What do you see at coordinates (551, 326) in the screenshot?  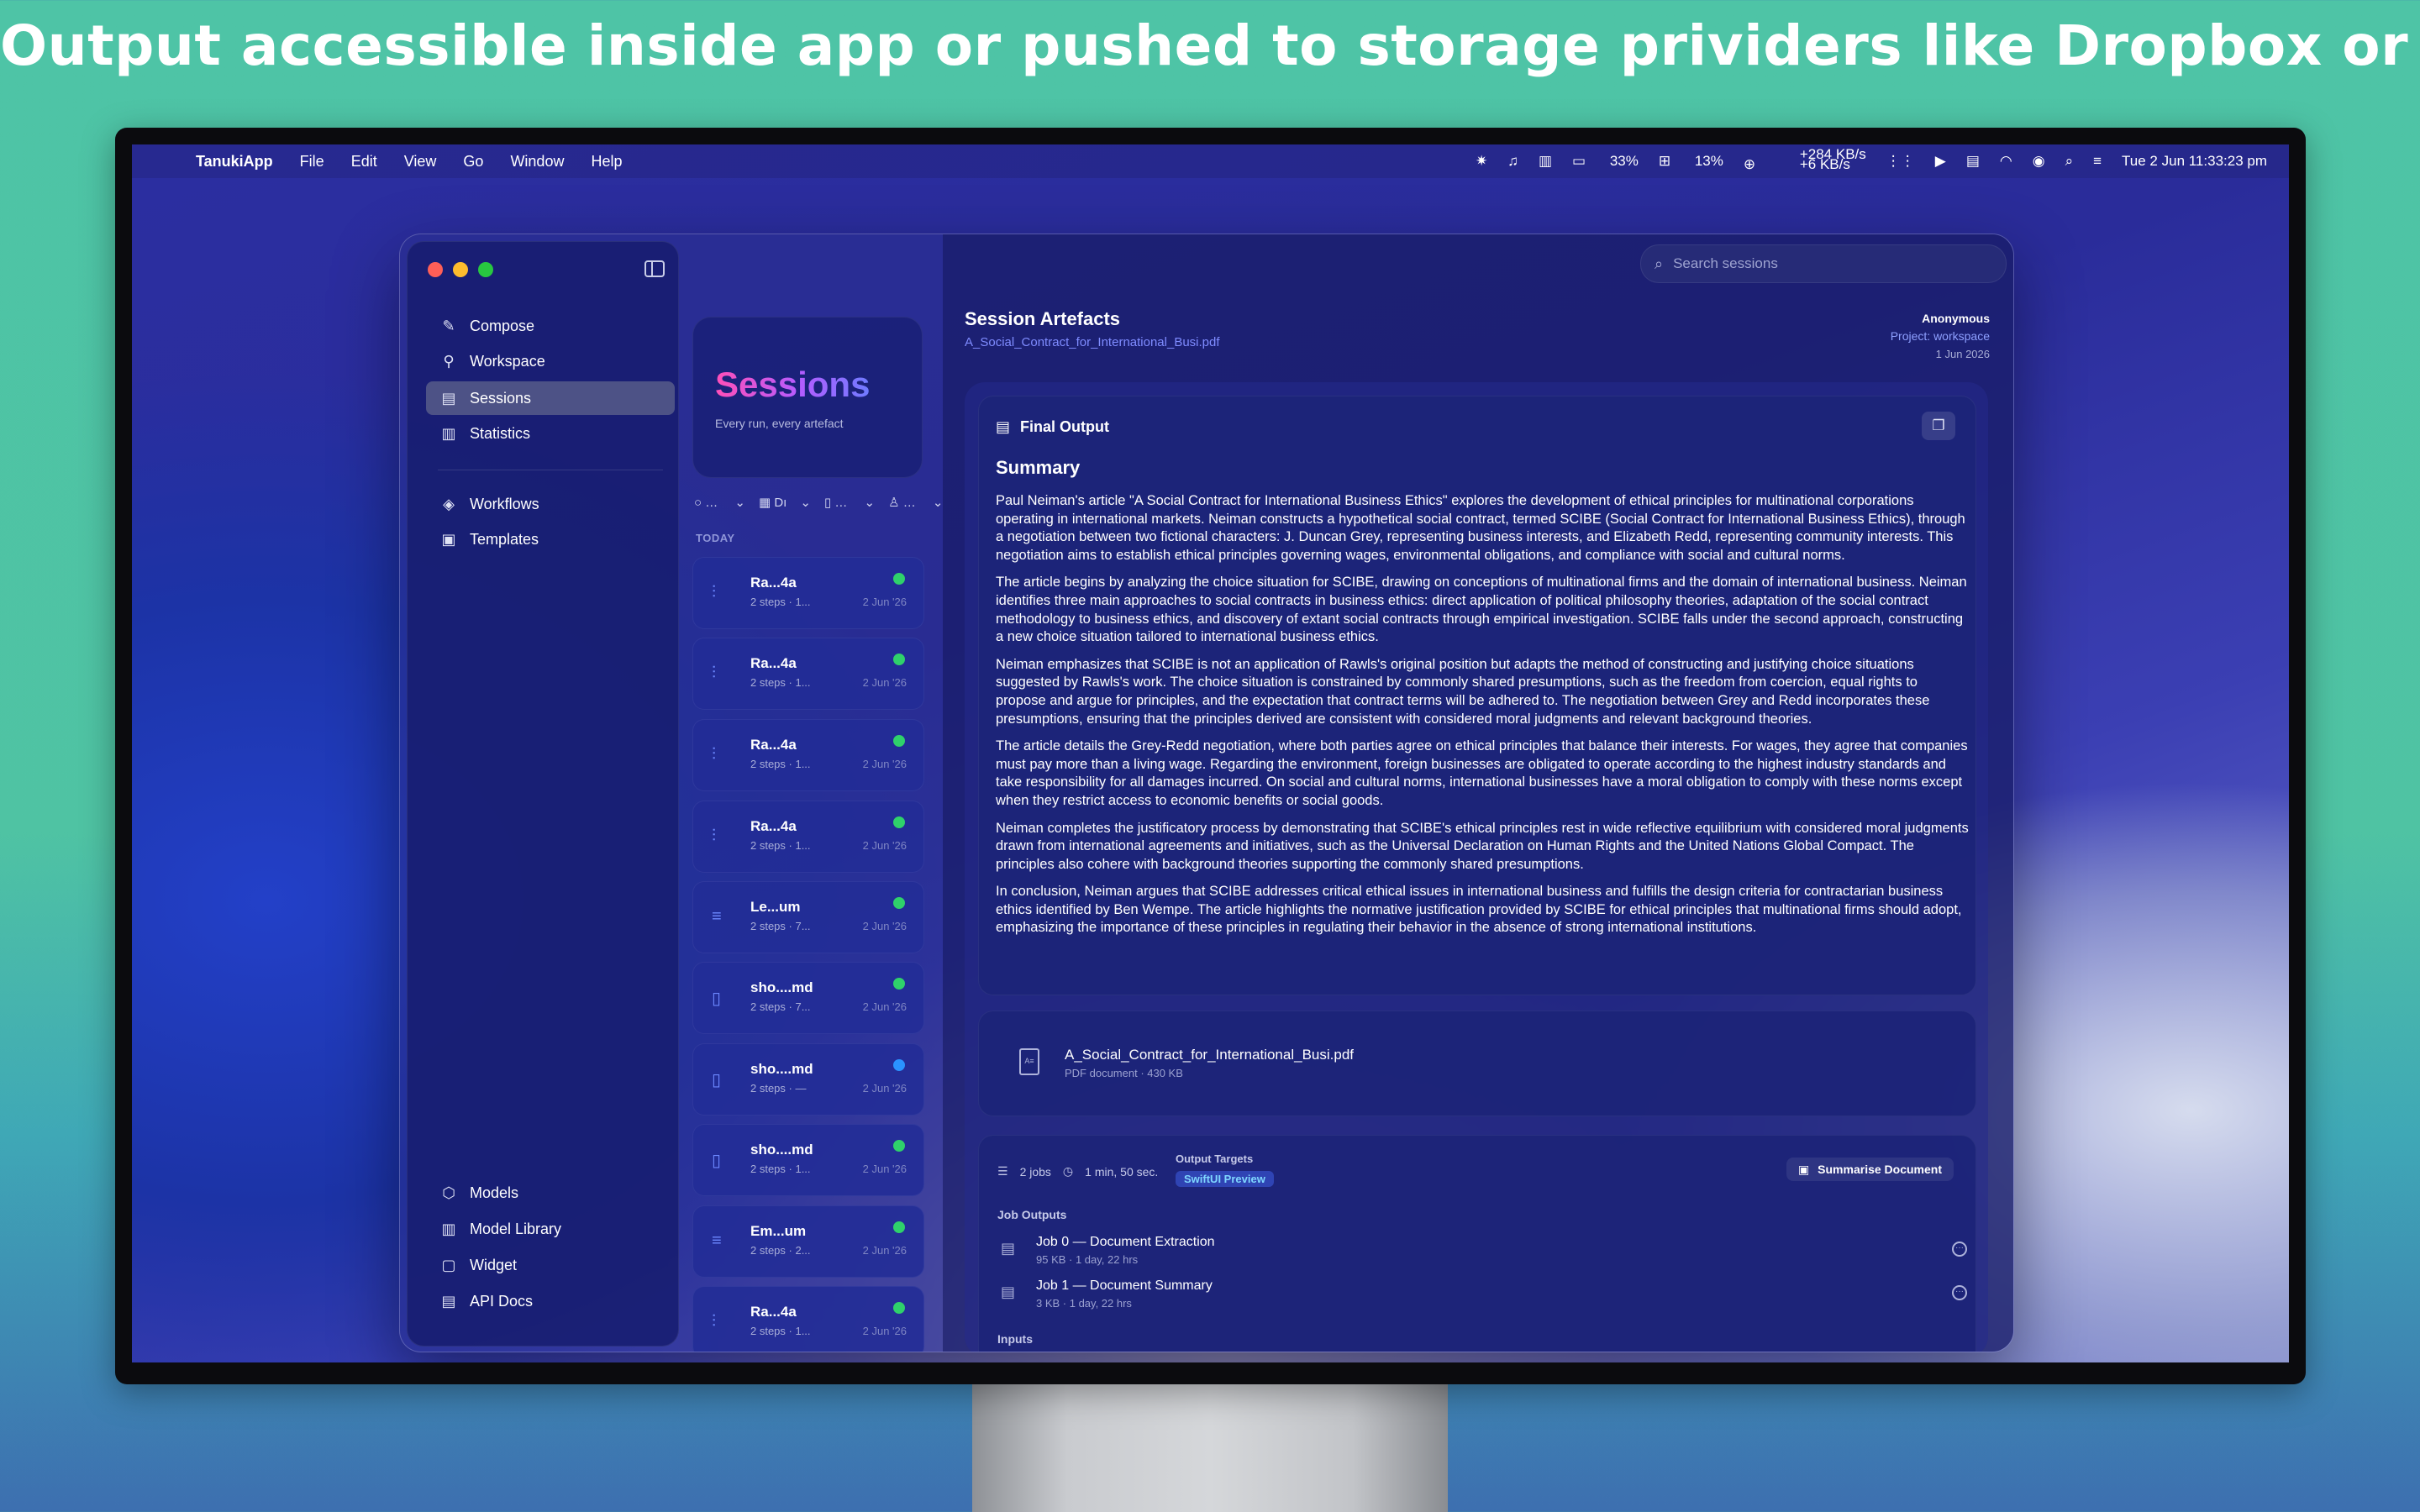 I see `sidebar-item-compose: ✎ Compose` at bounding box center [551, 326].